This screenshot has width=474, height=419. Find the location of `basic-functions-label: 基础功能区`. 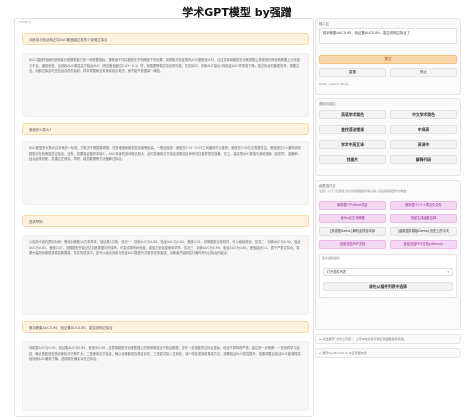

basic-functions-label: 基础功能区 is located at coordinates (327, 104).